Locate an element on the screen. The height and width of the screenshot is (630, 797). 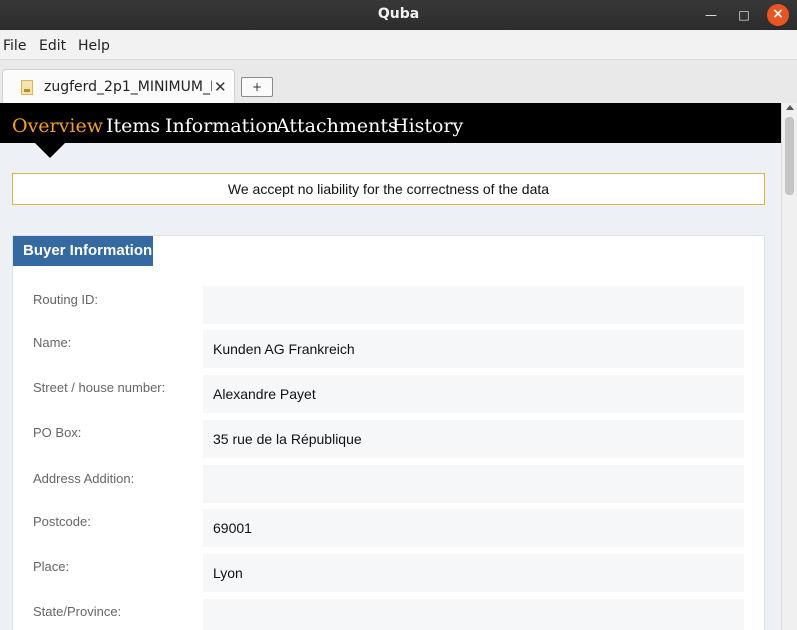
title-bar: Quba — □ × is located at coordinates (398, 15).